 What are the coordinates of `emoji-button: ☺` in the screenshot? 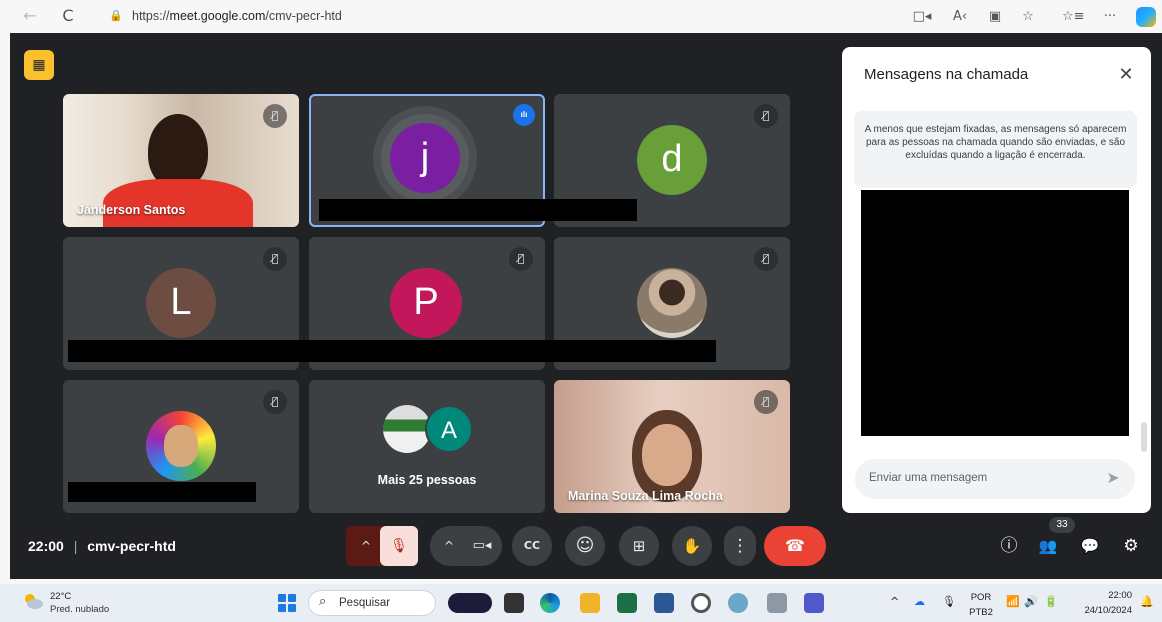 It's located at (585, 546).